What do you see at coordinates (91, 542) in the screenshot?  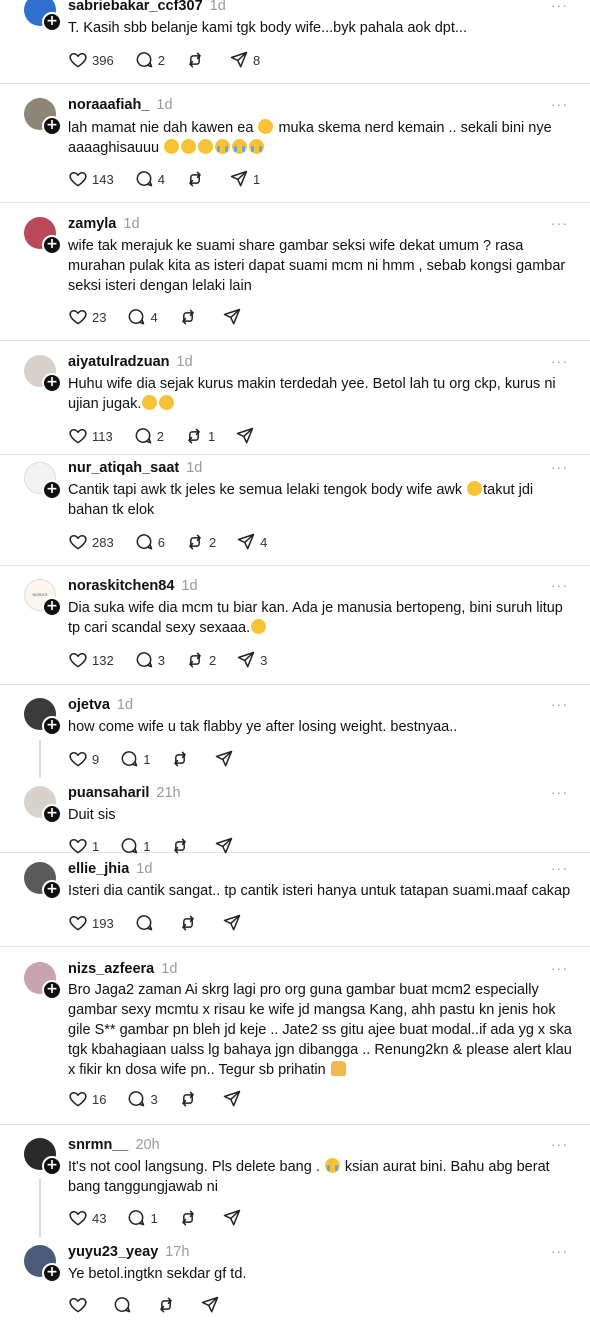 I see `like-button: 283` at bounding box center [91, 542].